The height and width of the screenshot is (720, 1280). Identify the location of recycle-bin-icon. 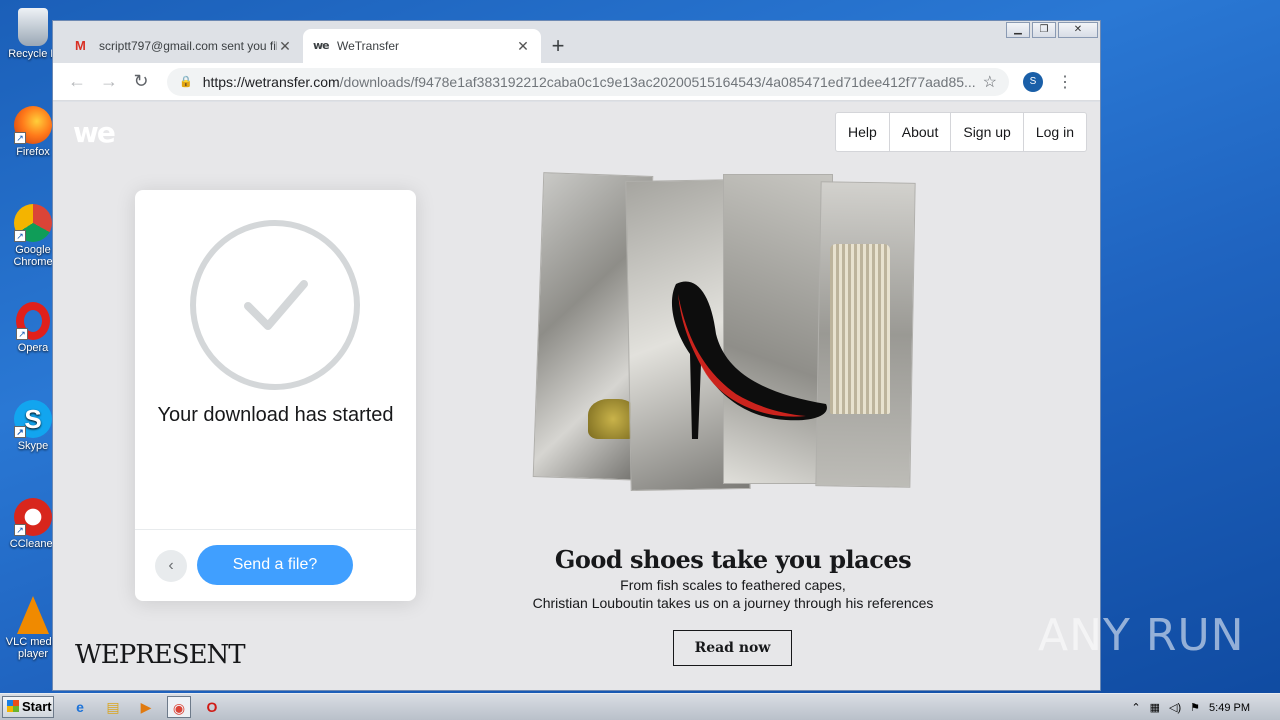
(33, 27).